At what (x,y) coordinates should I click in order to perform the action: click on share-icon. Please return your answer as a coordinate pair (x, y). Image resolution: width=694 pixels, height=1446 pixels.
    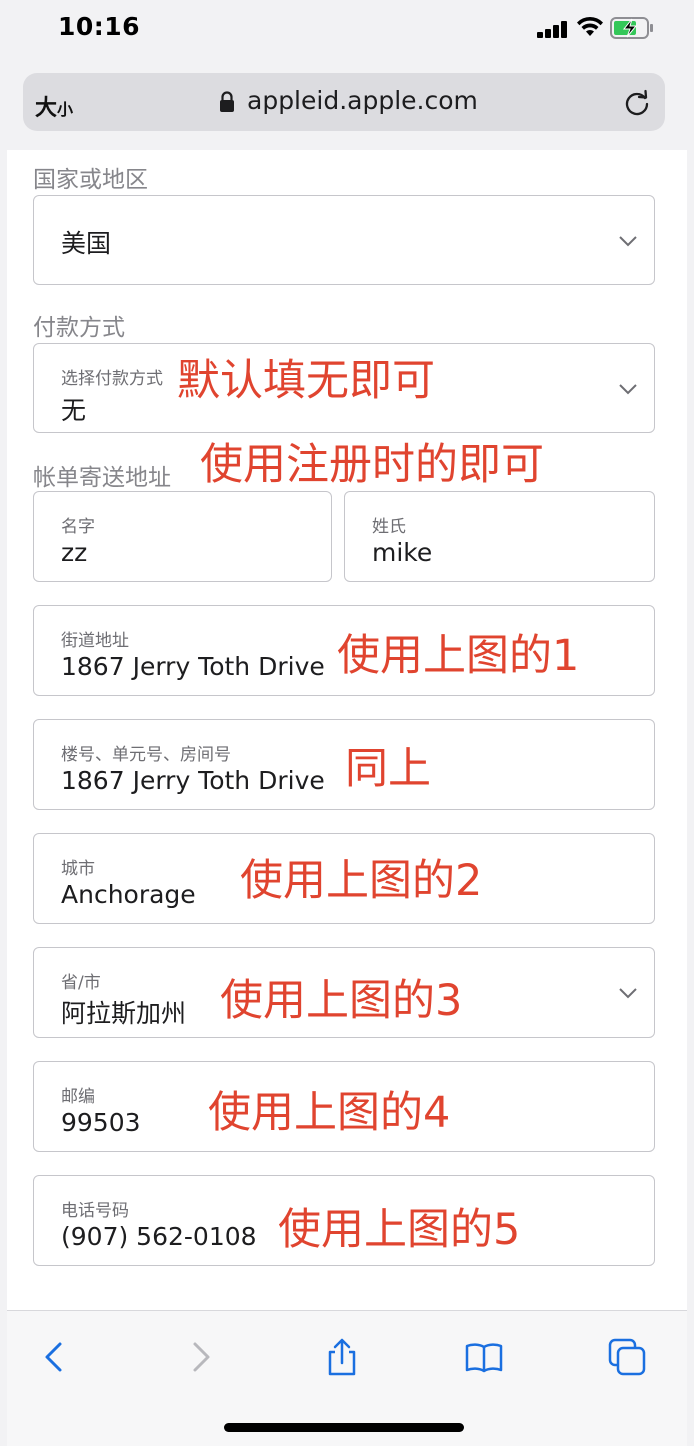
    Looking at the image, I should click on (342, 1357).